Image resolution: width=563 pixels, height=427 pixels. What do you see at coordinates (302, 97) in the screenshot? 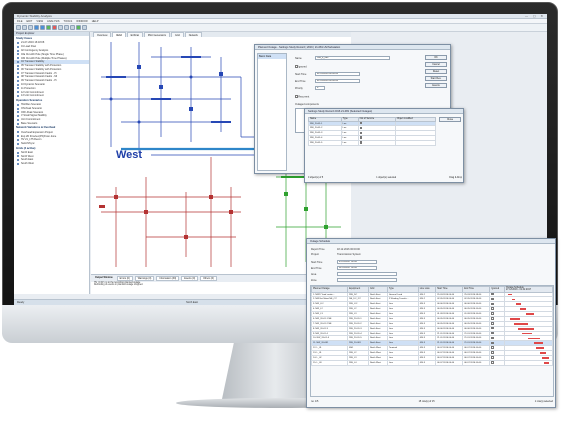
I see `recurrent-label: Recurrent` at bounding box center [302, 97].